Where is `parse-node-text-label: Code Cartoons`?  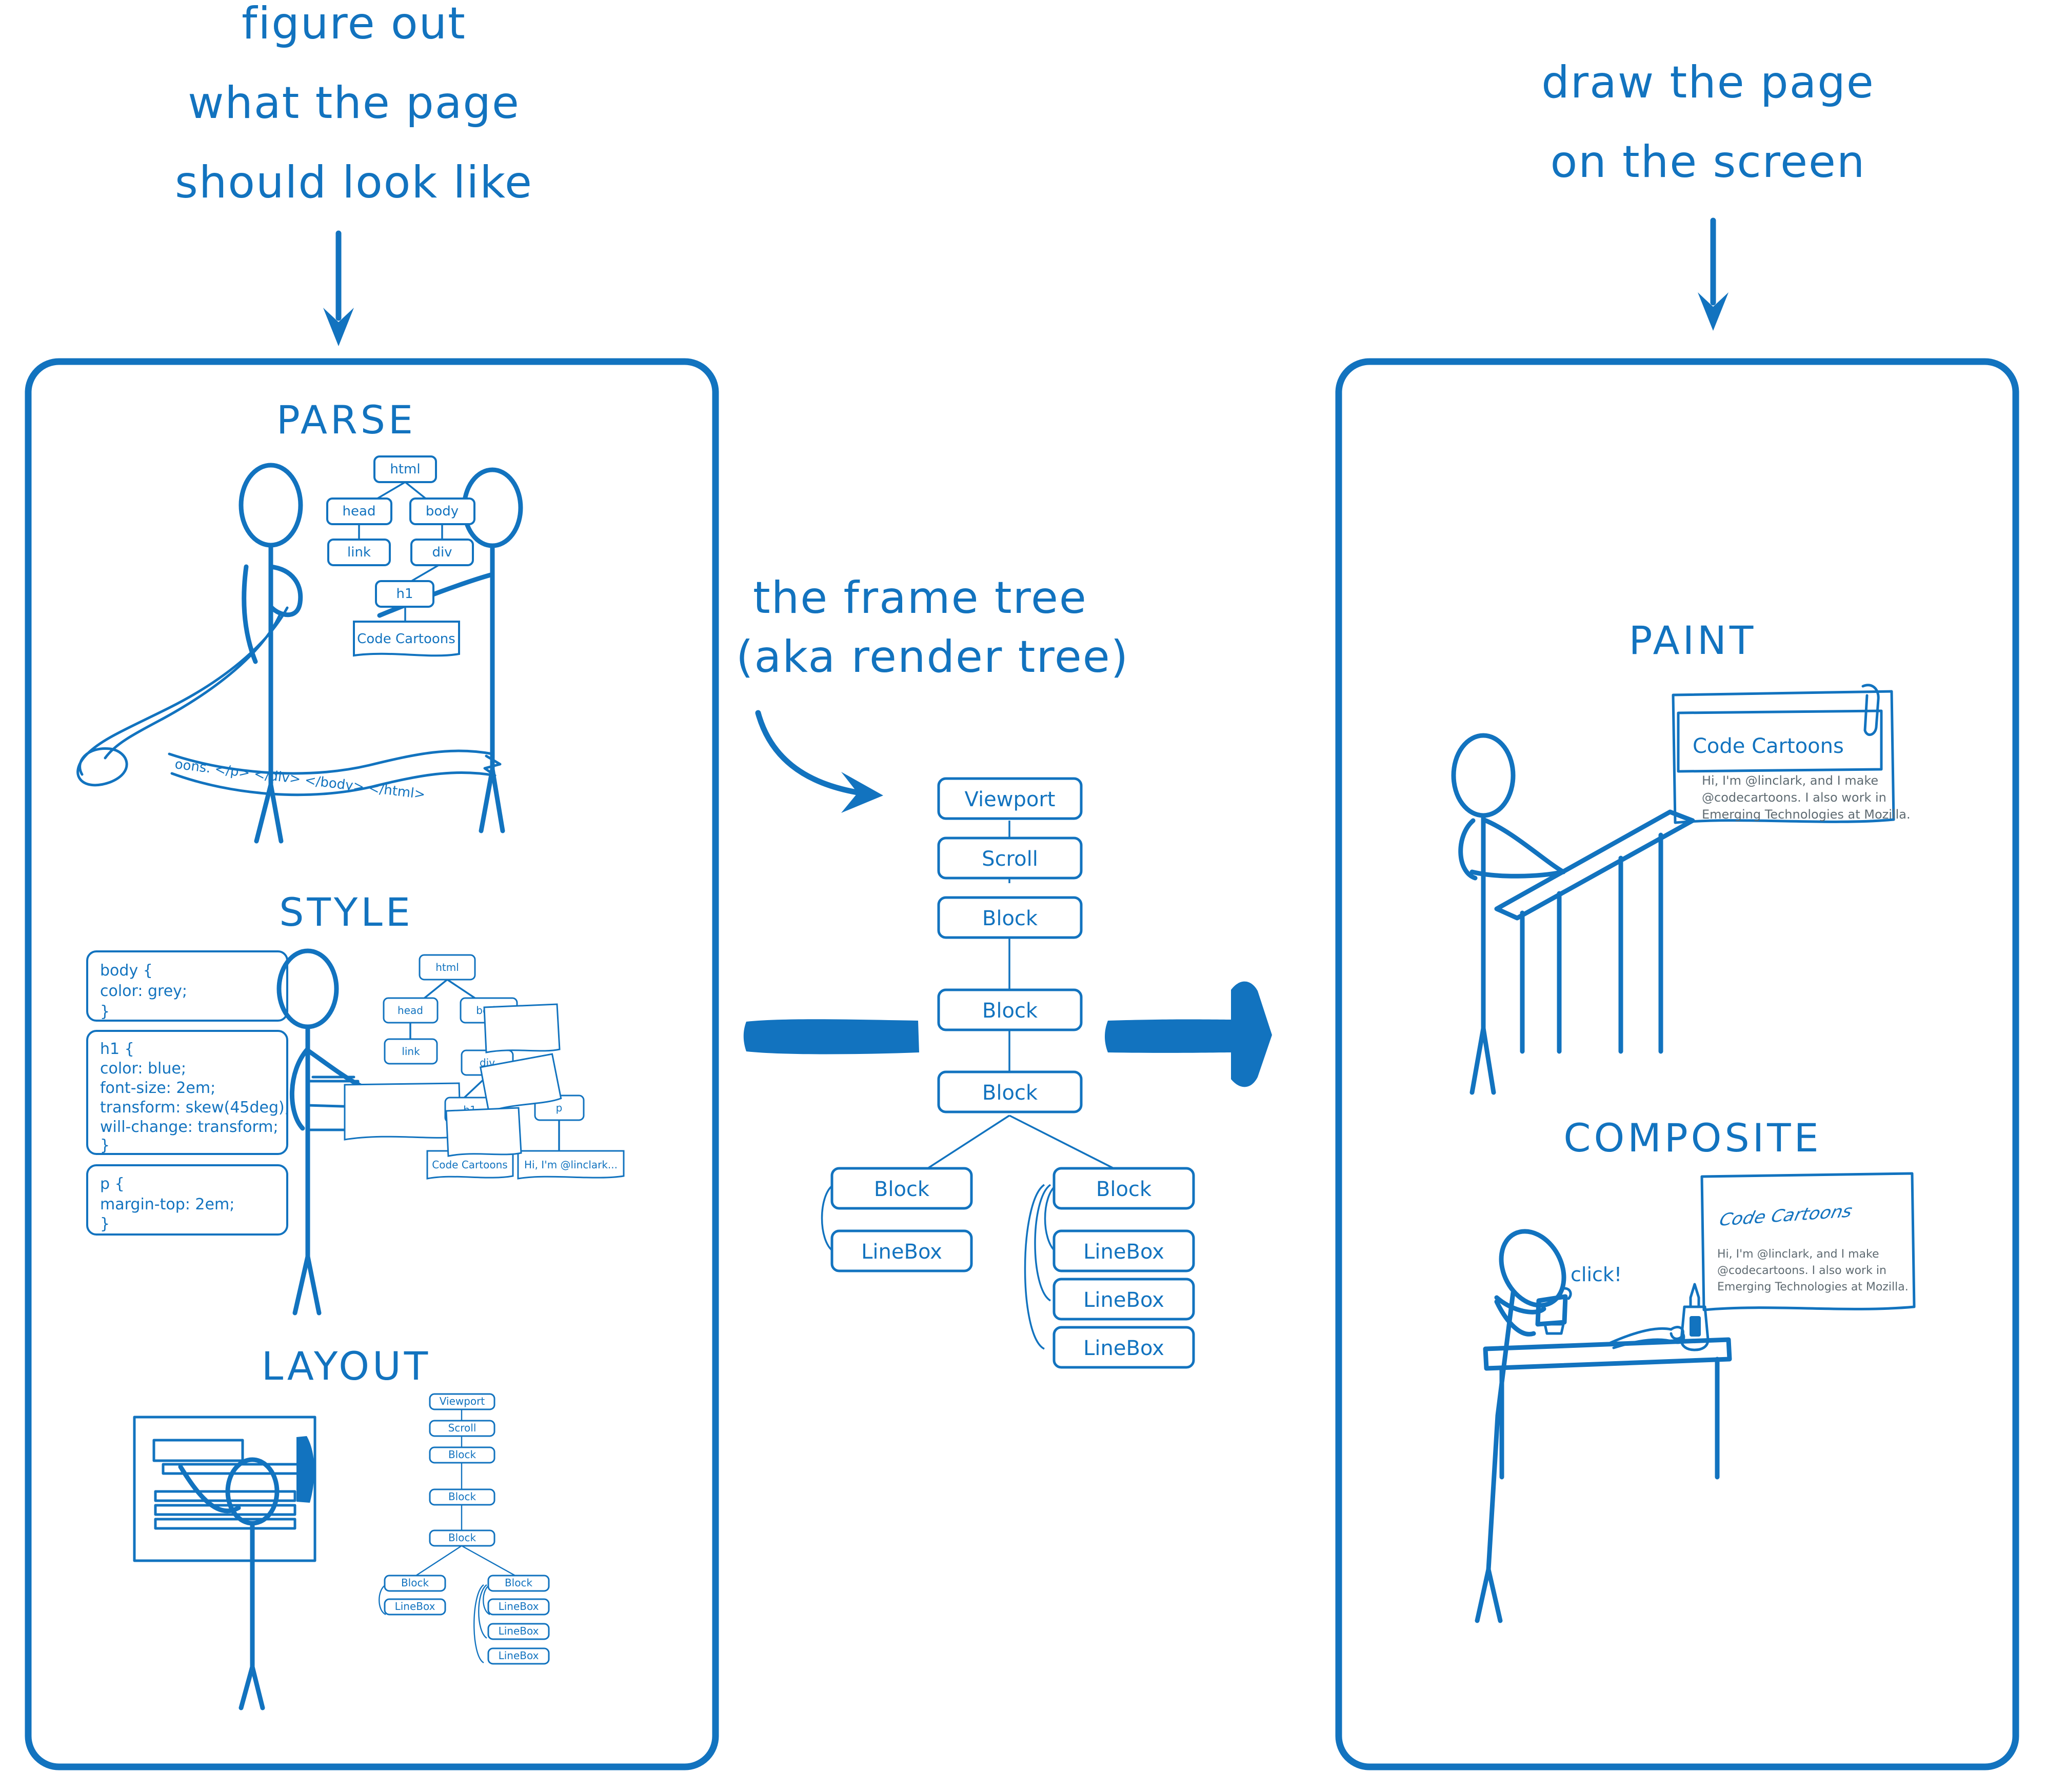
parse-node-text-label: Code Cartoons is located at coordinates (406, 639).